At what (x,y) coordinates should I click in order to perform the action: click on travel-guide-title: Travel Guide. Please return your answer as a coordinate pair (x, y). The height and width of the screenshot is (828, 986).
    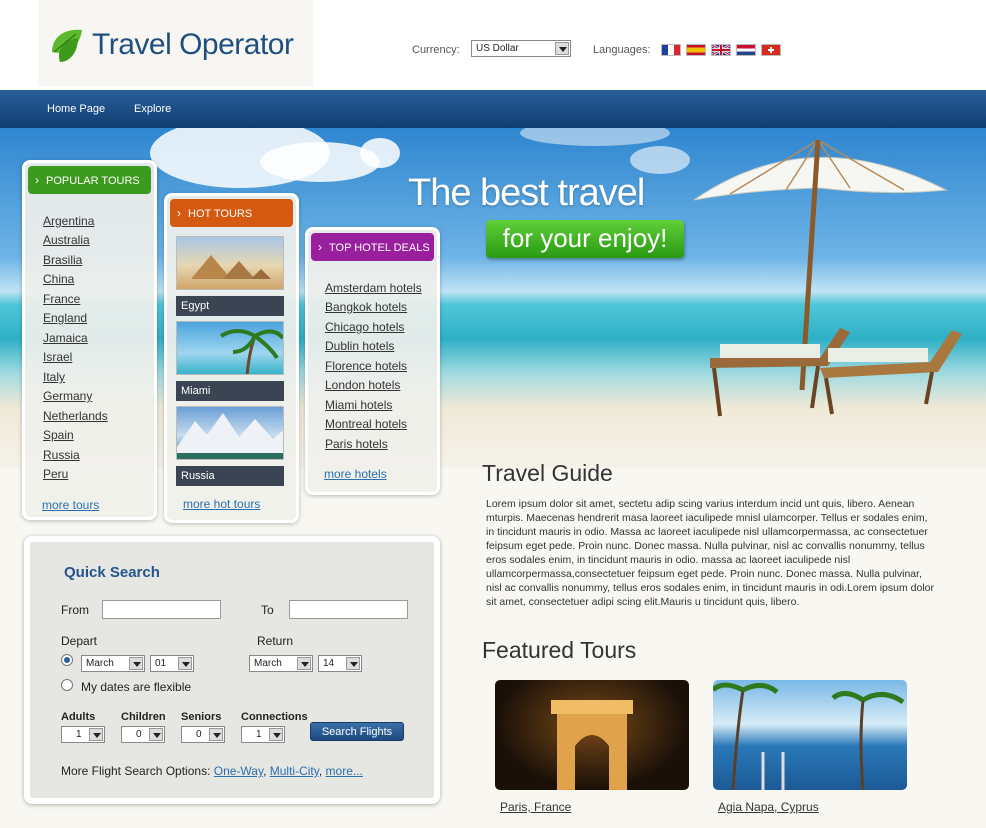
    Looking at the image, I should click on (547, 473).